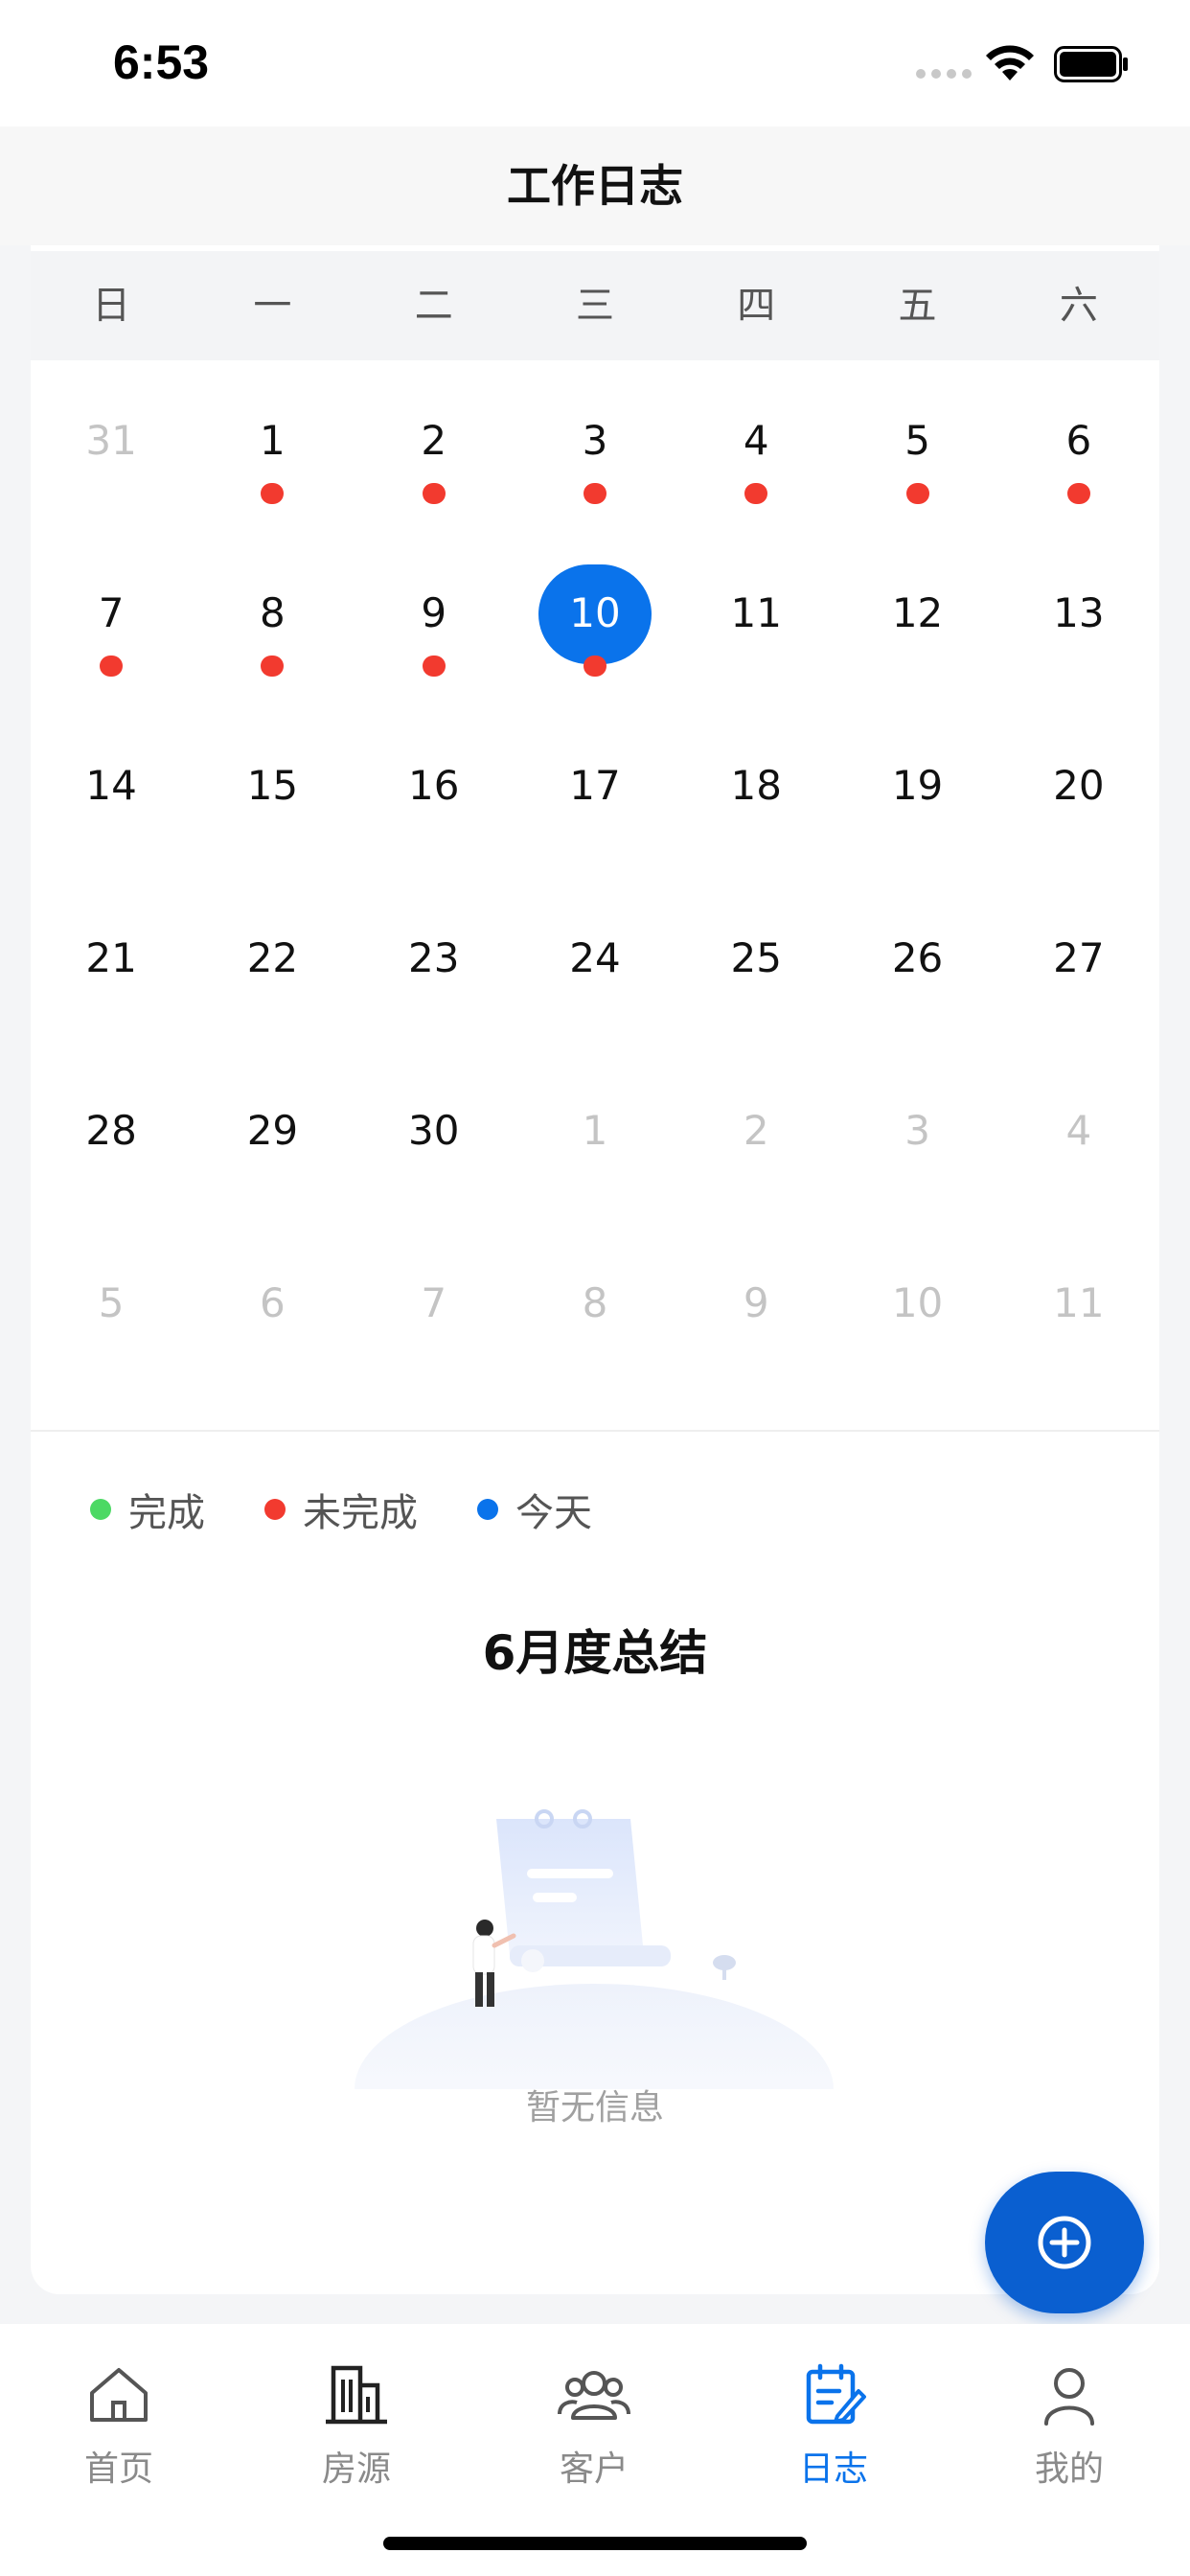  What do you see at coordinates (918, 957) in the screenshot?
I see `day-number: 26` at bounding box center [918, 957].